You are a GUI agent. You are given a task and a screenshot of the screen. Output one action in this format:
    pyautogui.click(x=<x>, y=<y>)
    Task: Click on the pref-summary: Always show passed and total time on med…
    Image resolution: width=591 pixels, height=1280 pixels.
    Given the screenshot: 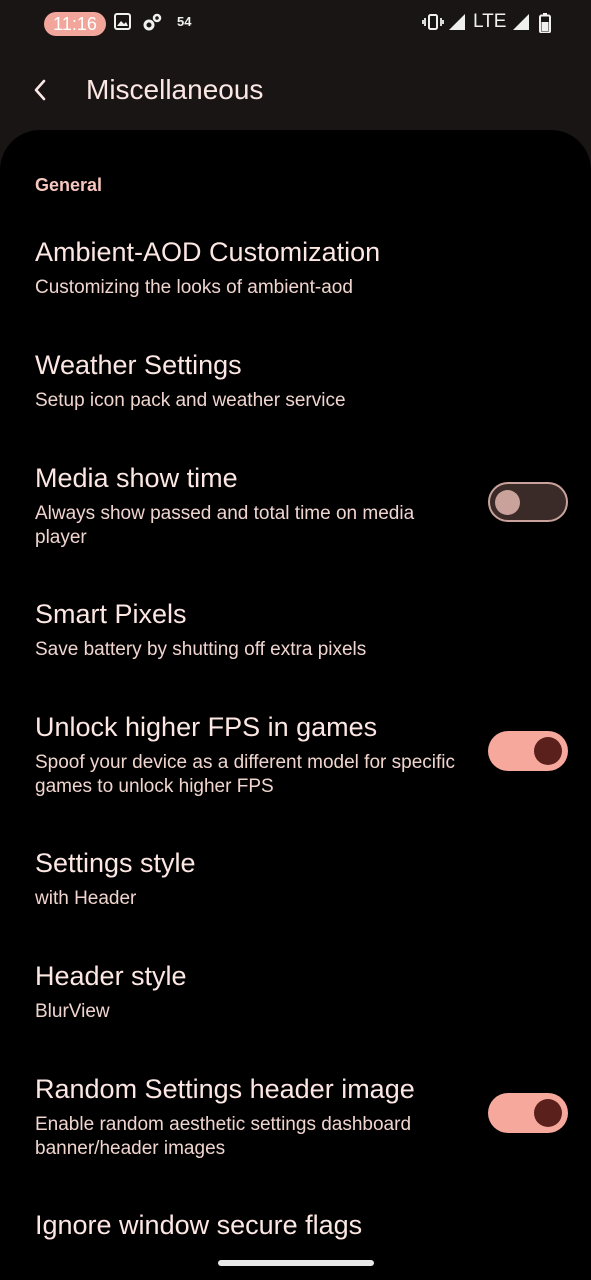 What is the action you would take?
    pyautogui.click(x=225, y=525)
    